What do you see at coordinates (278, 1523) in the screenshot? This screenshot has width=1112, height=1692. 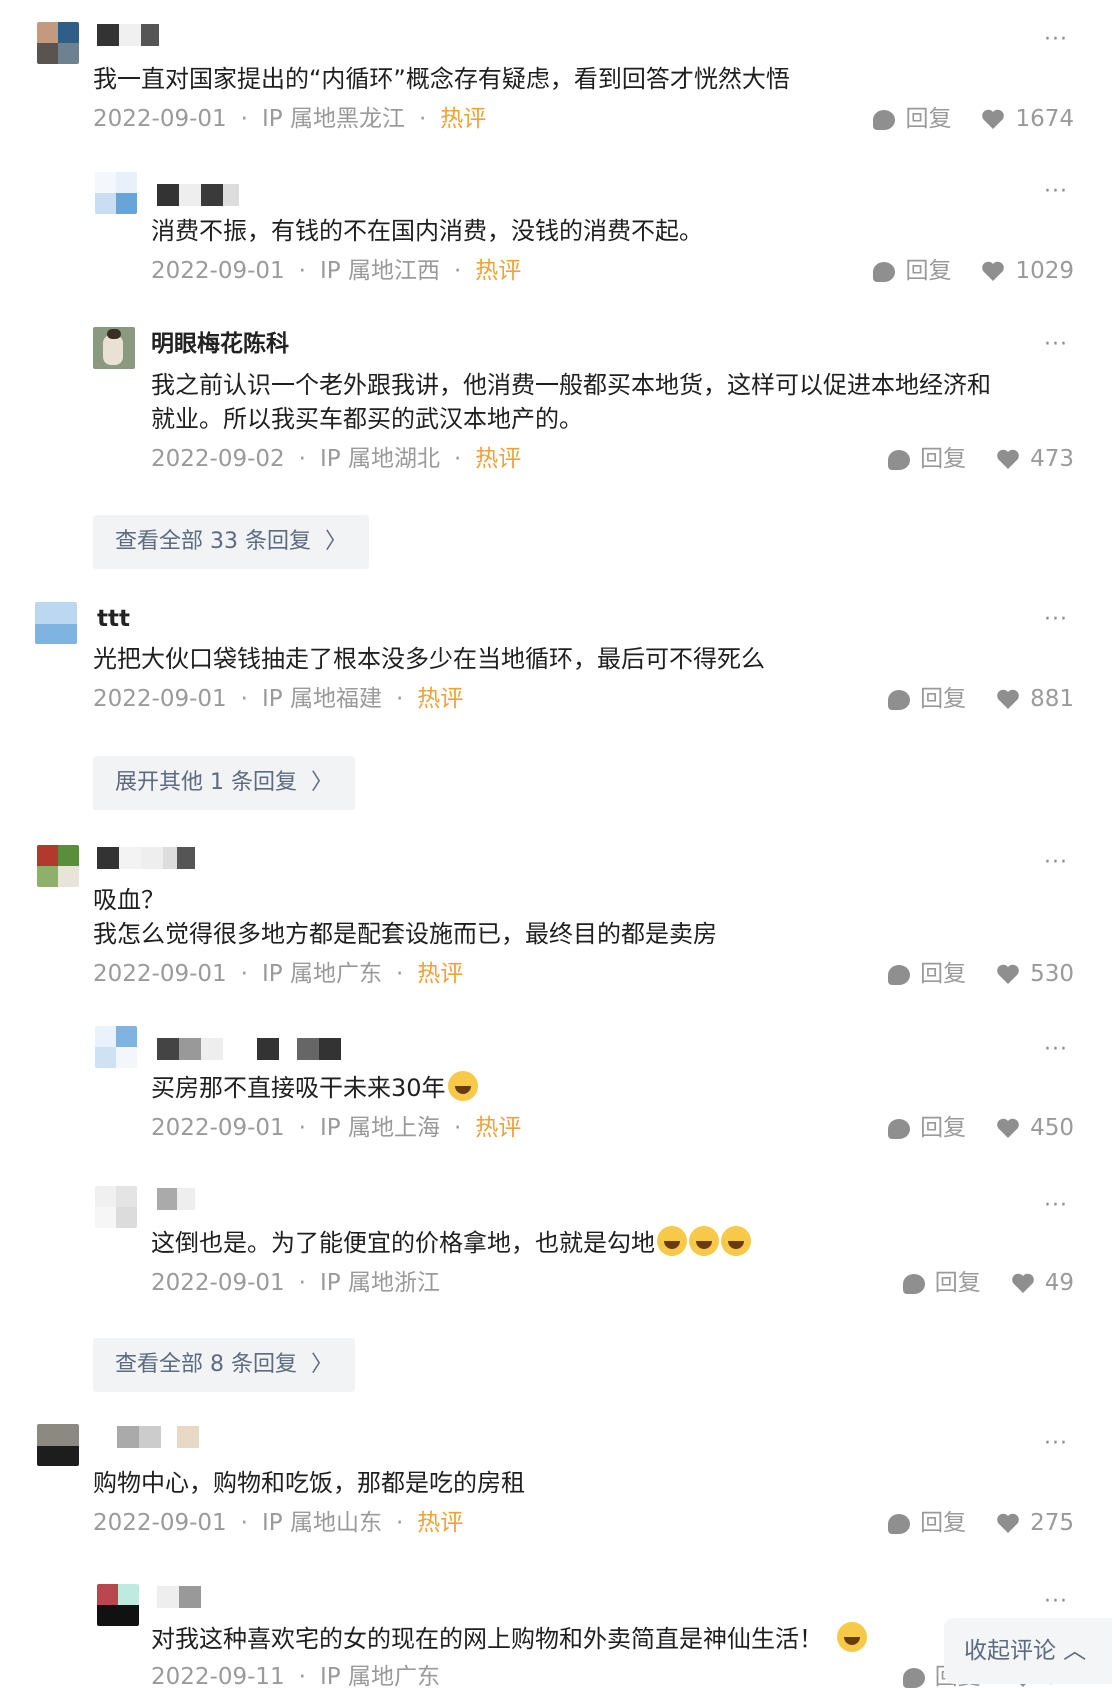 I see `comment-meta: 2022-09-01 · IP 属地山东 · 热评` at bounding box center [278, 1523].